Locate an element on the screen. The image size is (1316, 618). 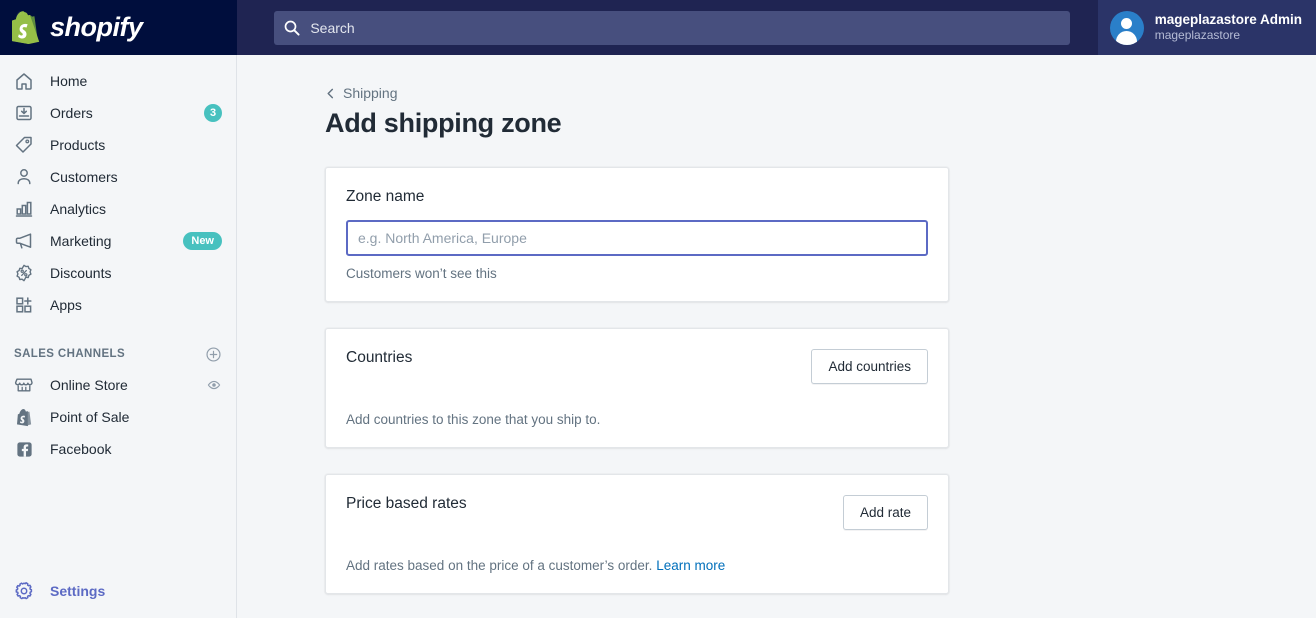
sidebar-item-facebook: Facebook is located at coordinates (118, 449).